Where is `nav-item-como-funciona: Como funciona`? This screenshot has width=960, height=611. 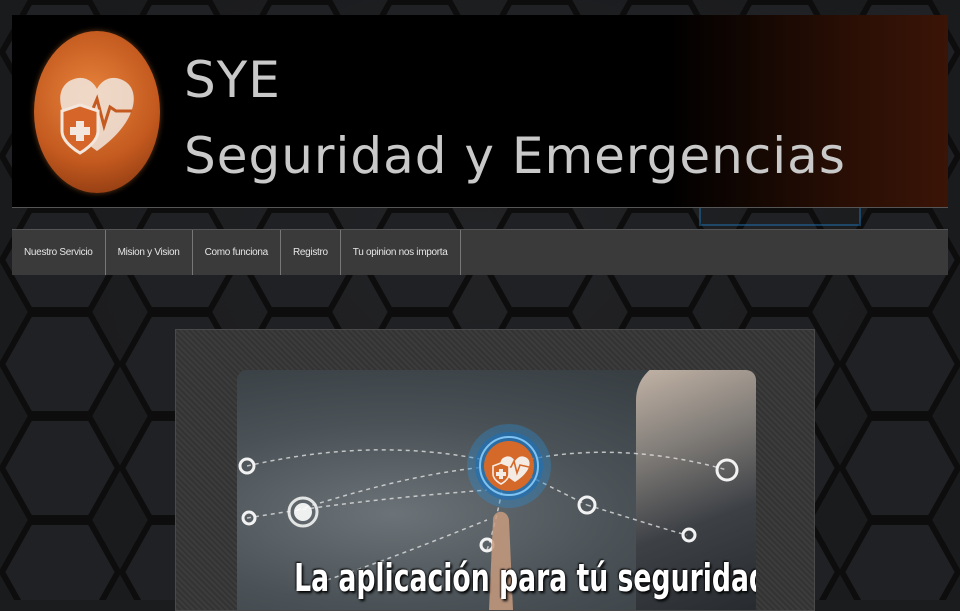
nav-item-como-funciona: Como funciona is located at coordinates (237, 252).